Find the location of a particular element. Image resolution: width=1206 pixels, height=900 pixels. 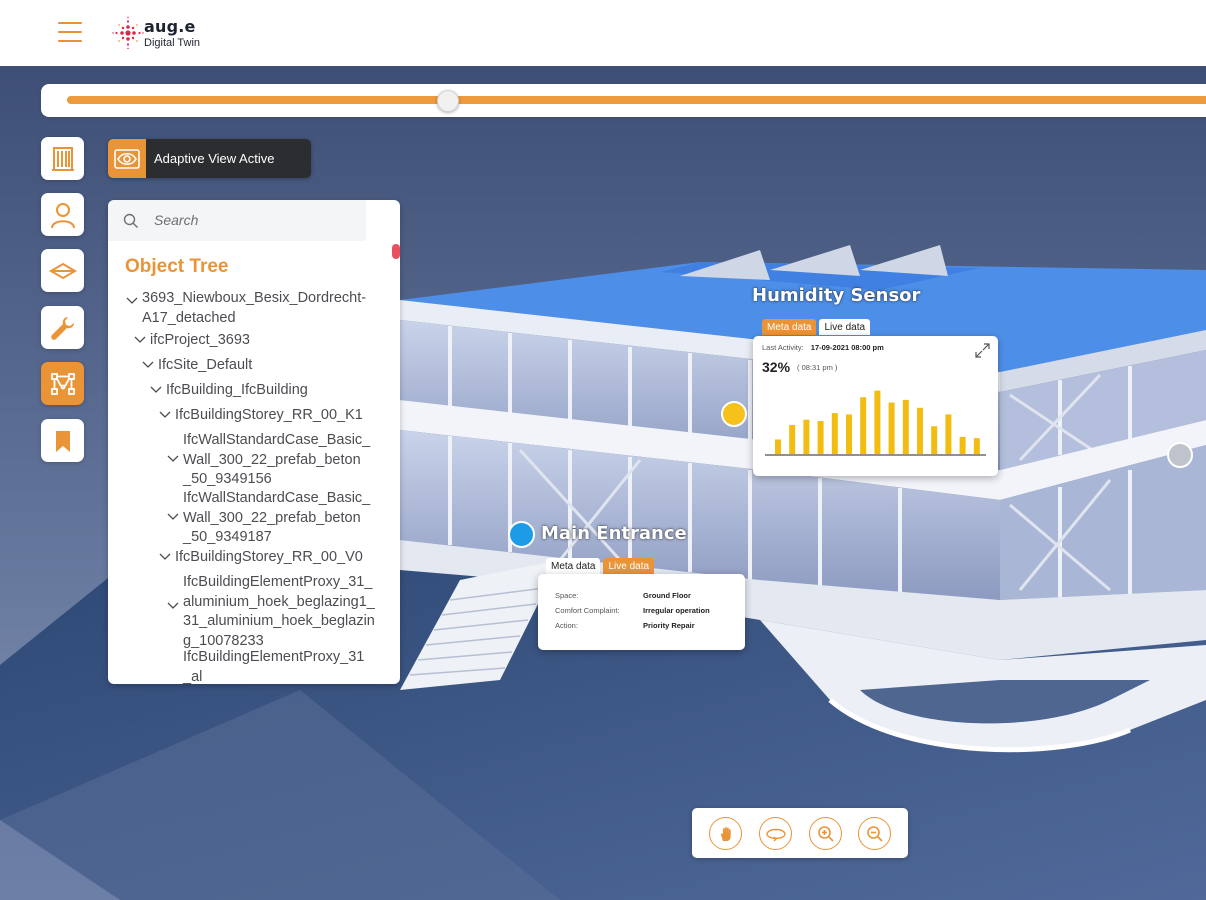

humidity-tabs: Meta data Live data is located at coordinates (816, 327).